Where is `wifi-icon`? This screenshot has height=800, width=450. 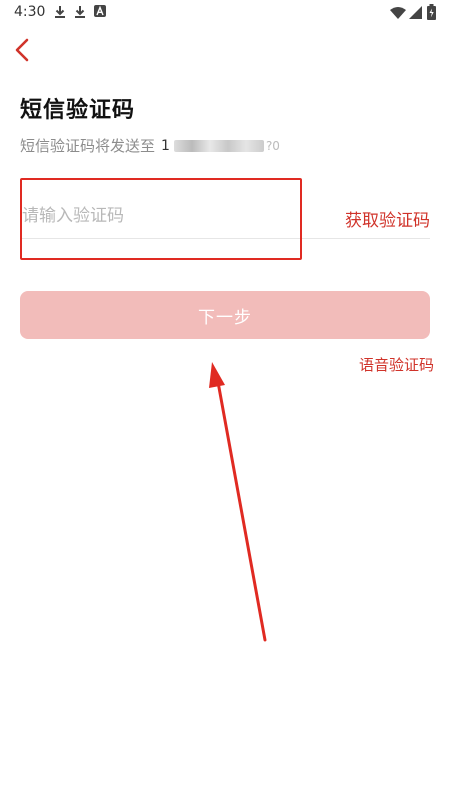
wifi-icon is located at coordinates (398, 13).